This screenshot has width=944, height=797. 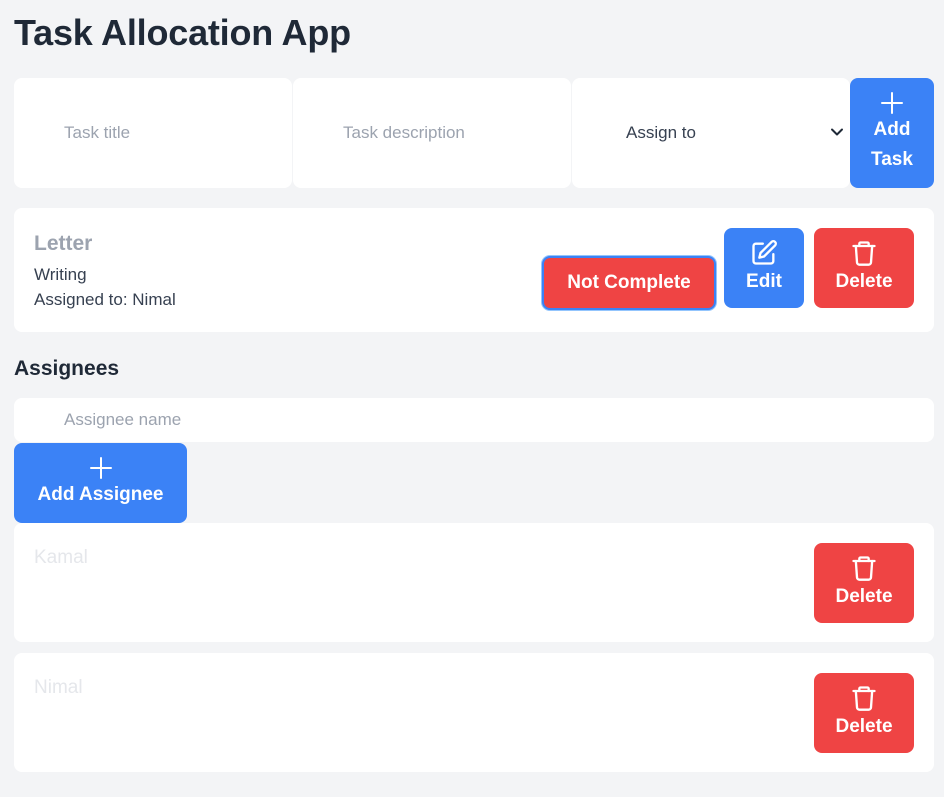 What do you see at coordinates (764, 281) in the screenshot?
I see `edit-task-label: Edit` at bounding box center [764, 281].